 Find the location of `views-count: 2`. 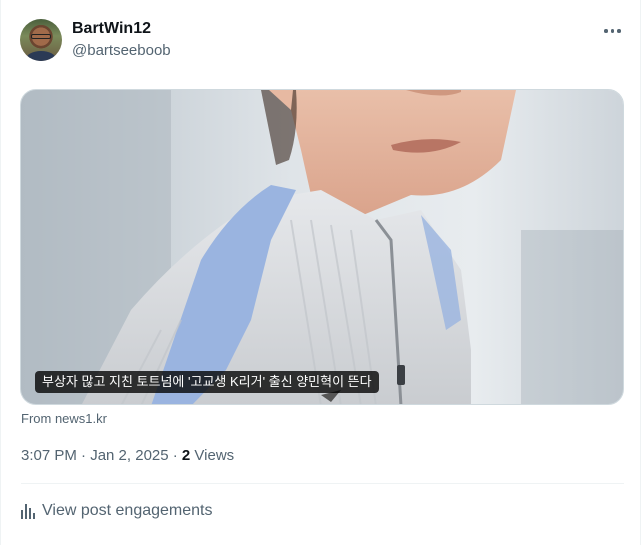

views-count: 2 is located at coordinates (186, 455).